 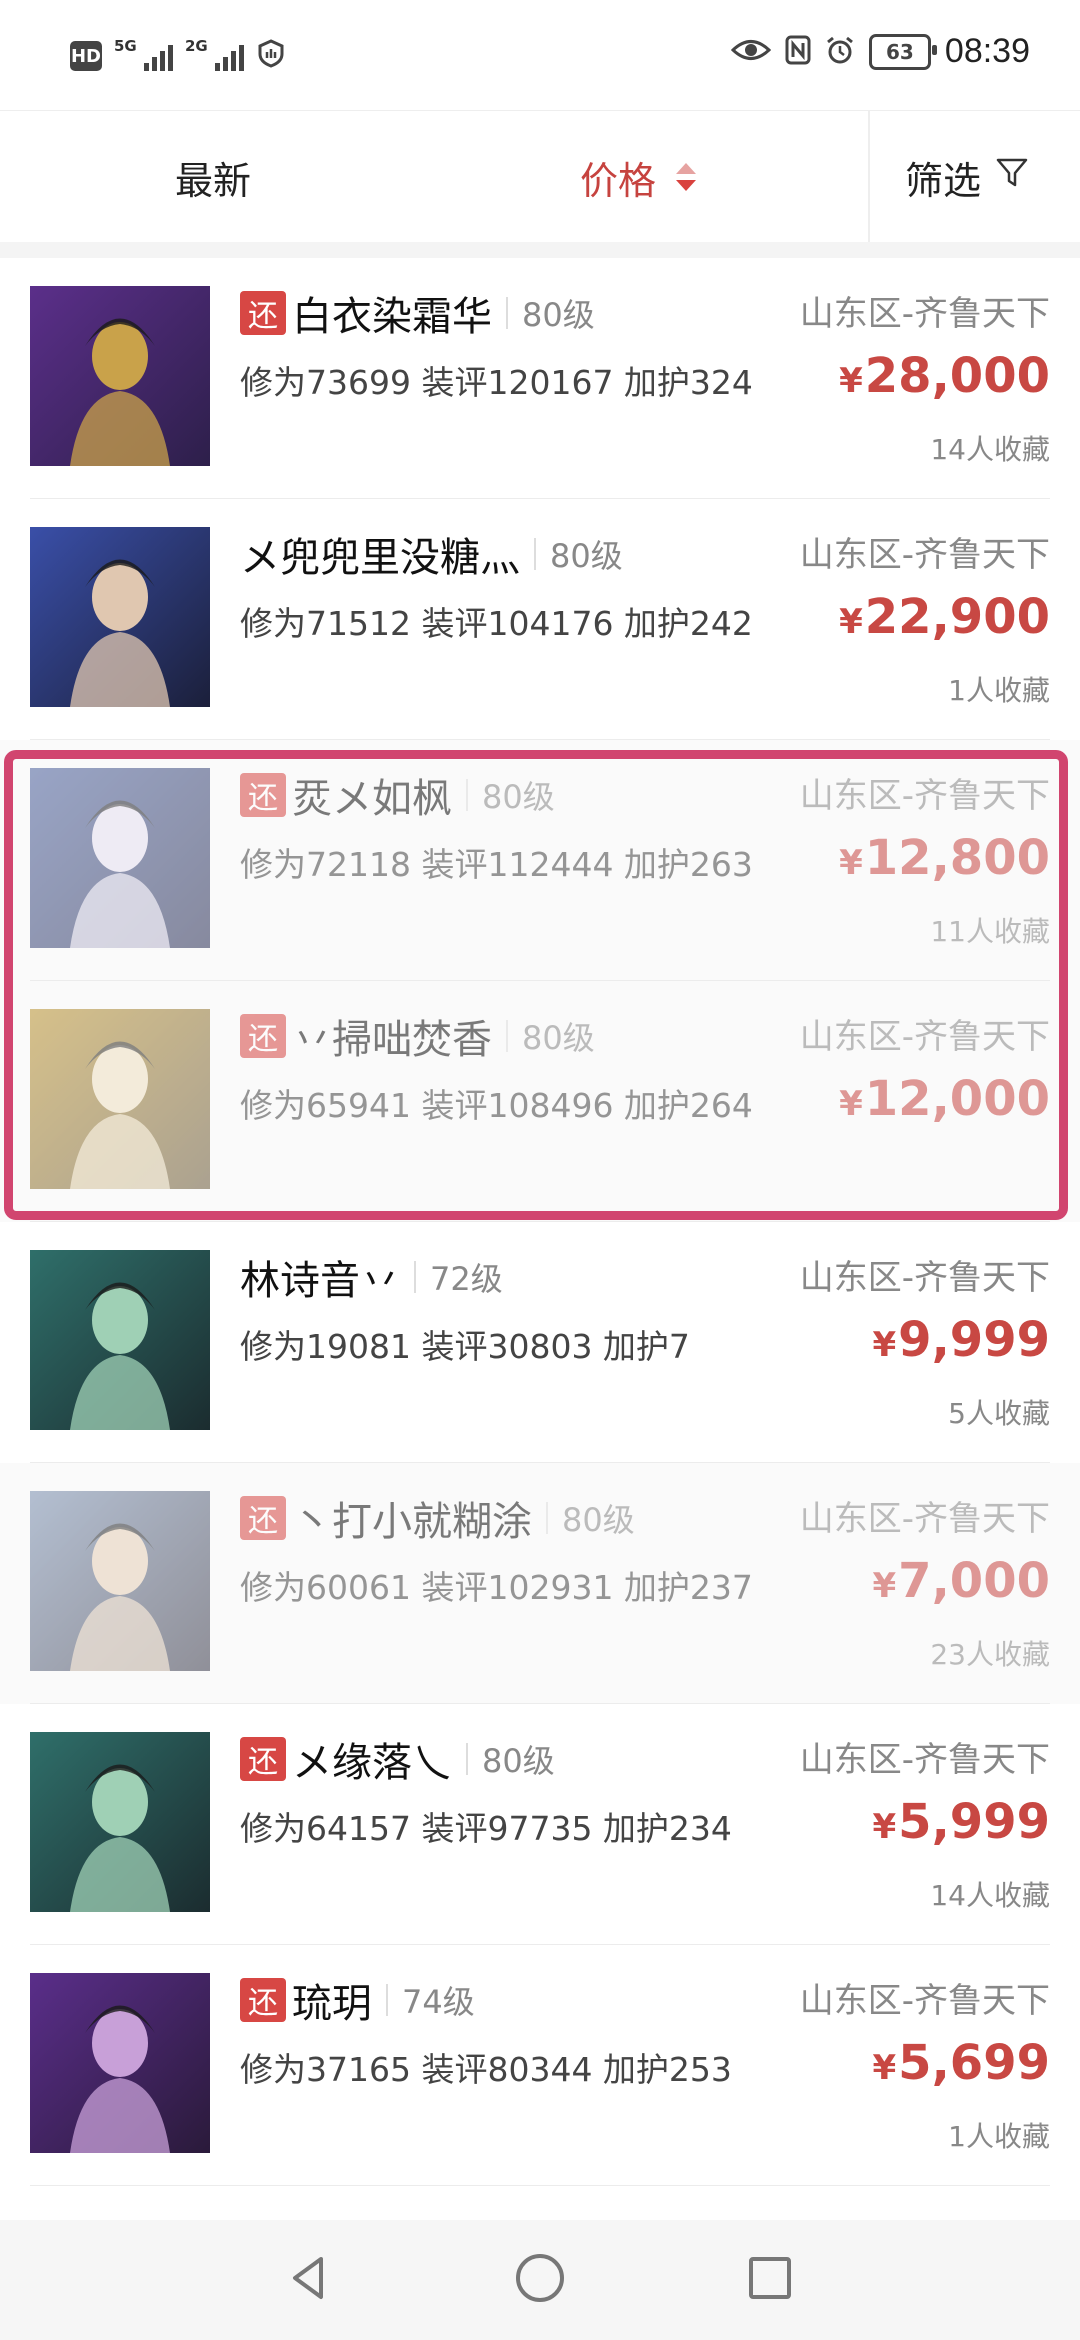 I want to click on price-value: 12,000, so click(x=957, y=1099).